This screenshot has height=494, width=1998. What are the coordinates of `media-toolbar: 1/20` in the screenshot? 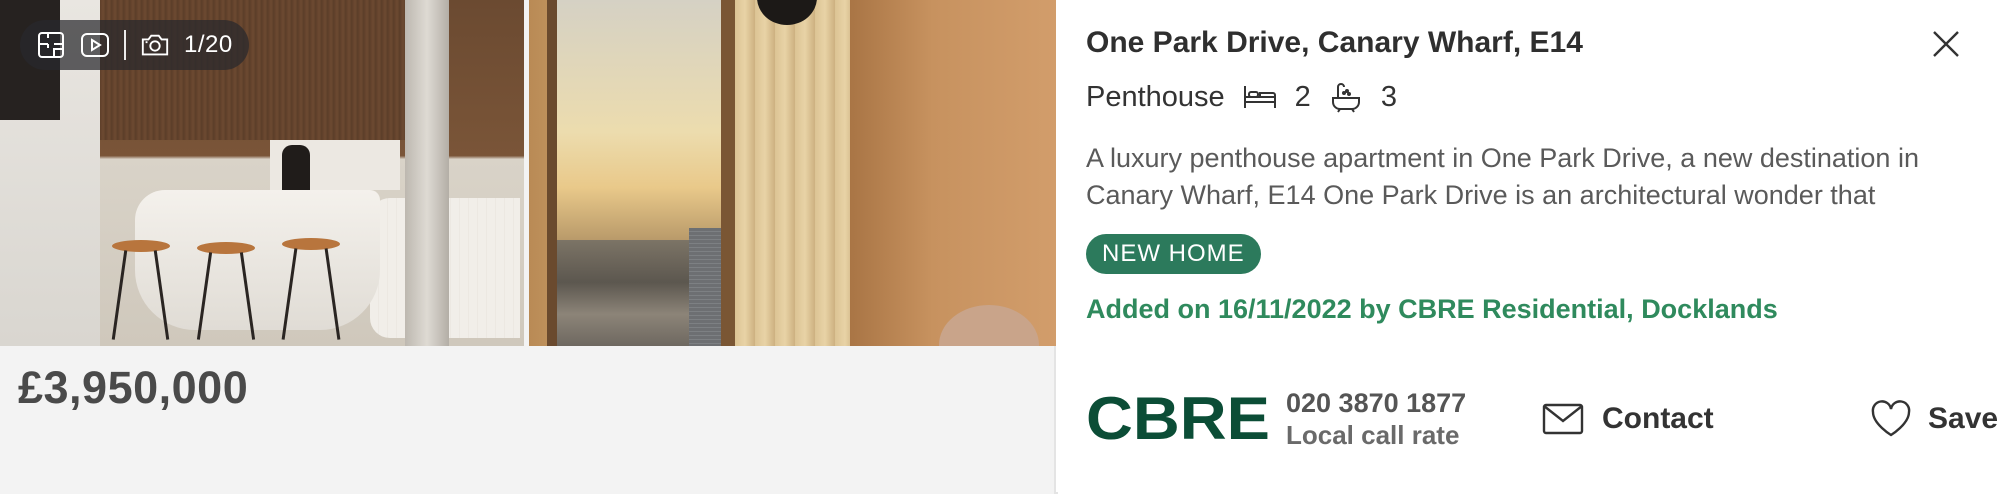 It's located at (134, 45).